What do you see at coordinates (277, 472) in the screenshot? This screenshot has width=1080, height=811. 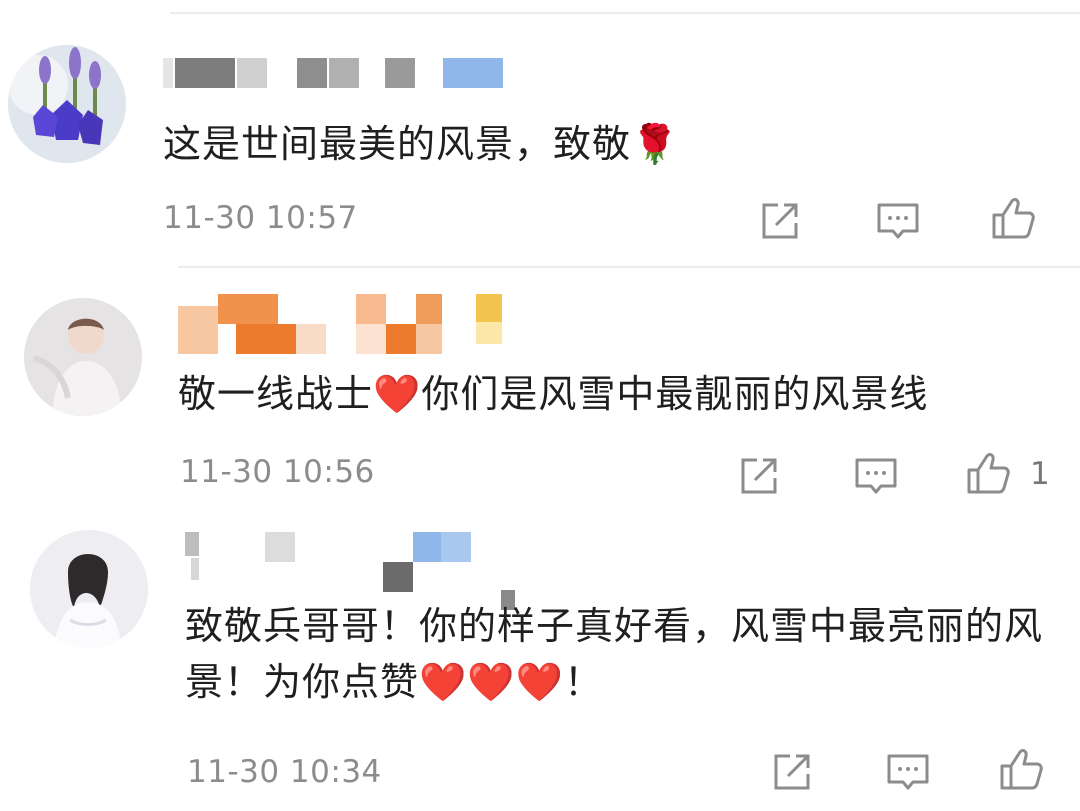 I see `comment-time: 11-30 10:56` at bounding box center [277, 472].